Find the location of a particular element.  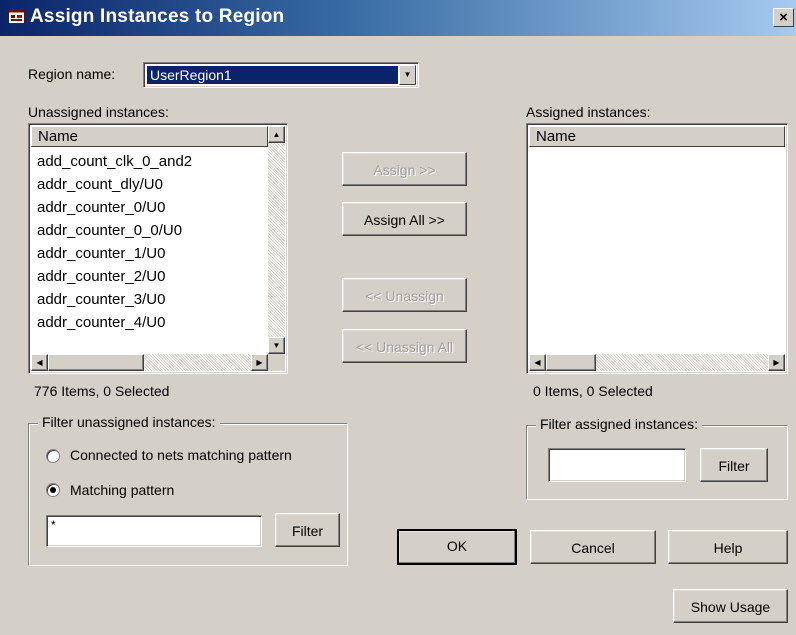

assigned-column-header: Name is located at coordinates (657, 136).